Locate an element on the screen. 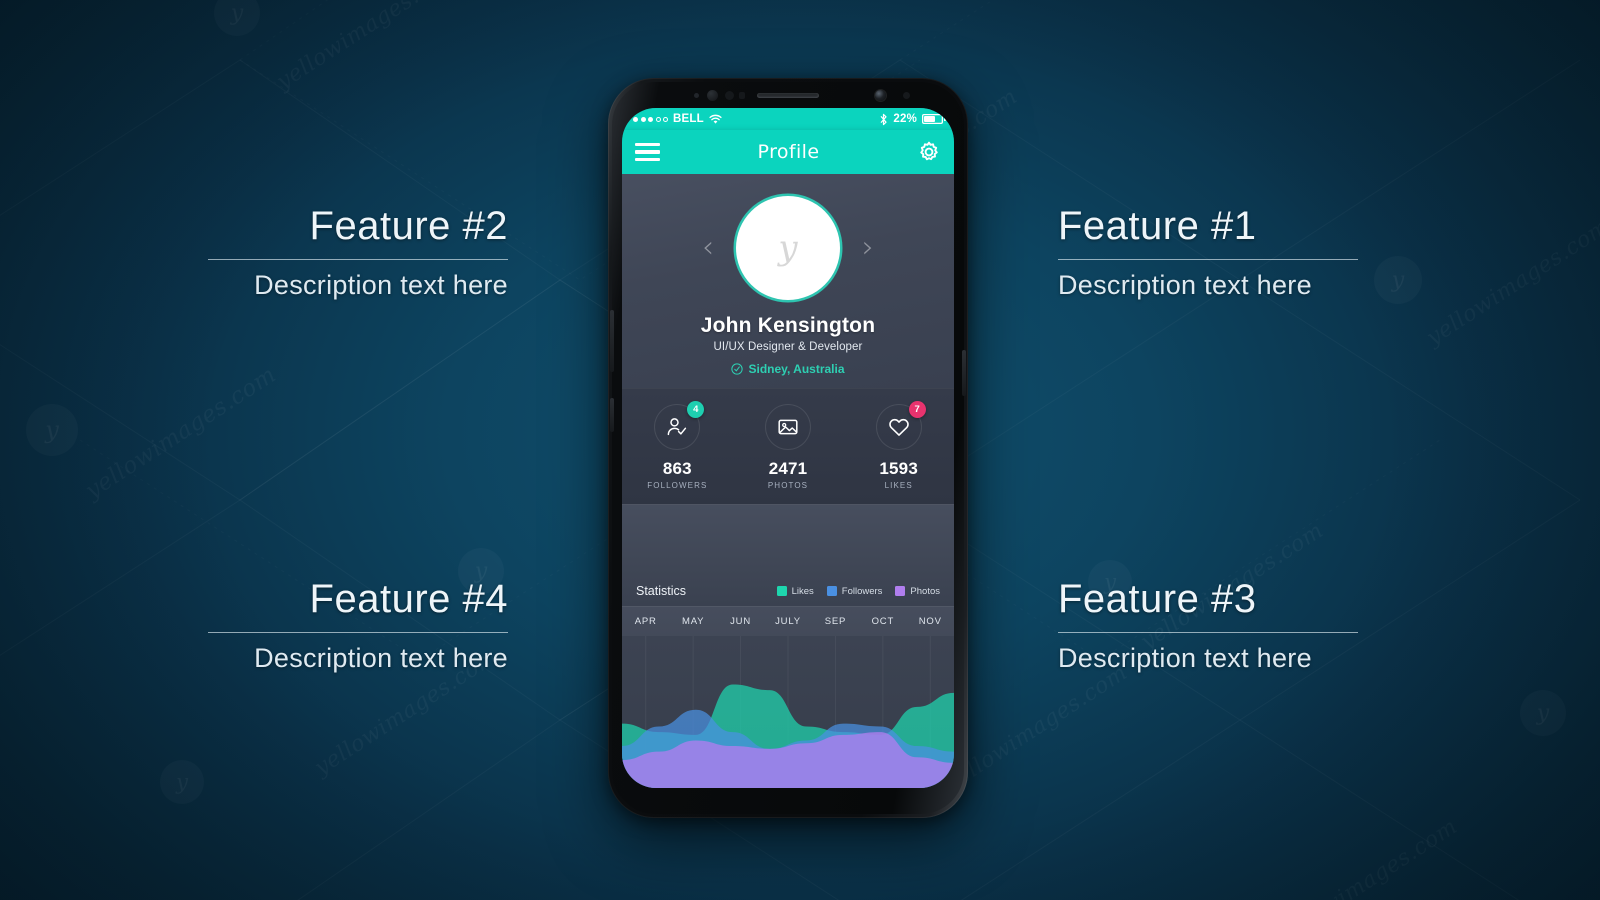 This screenshot has height=900, width=1600. prev-profile-arrow: ‹ is located at coordinates (708, 248).